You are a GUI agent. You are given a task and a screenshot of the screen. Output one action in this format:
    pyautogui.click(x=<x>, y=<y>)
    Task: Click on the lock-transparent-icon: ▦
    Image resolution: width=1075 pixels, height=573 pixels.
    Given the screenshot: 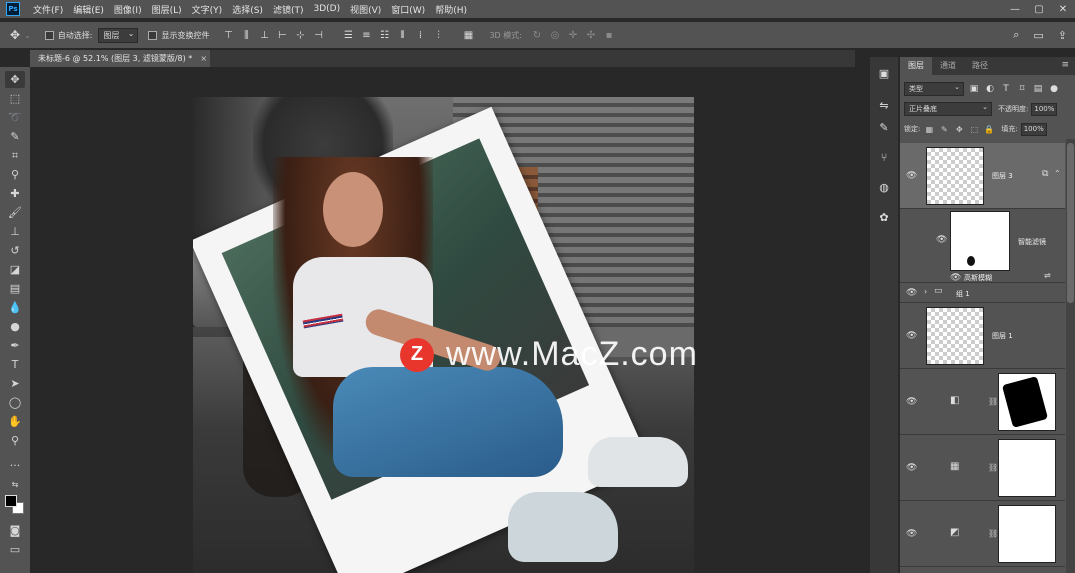 What is the action you would take?
    pyautogui.click(x=929, y=129)
    